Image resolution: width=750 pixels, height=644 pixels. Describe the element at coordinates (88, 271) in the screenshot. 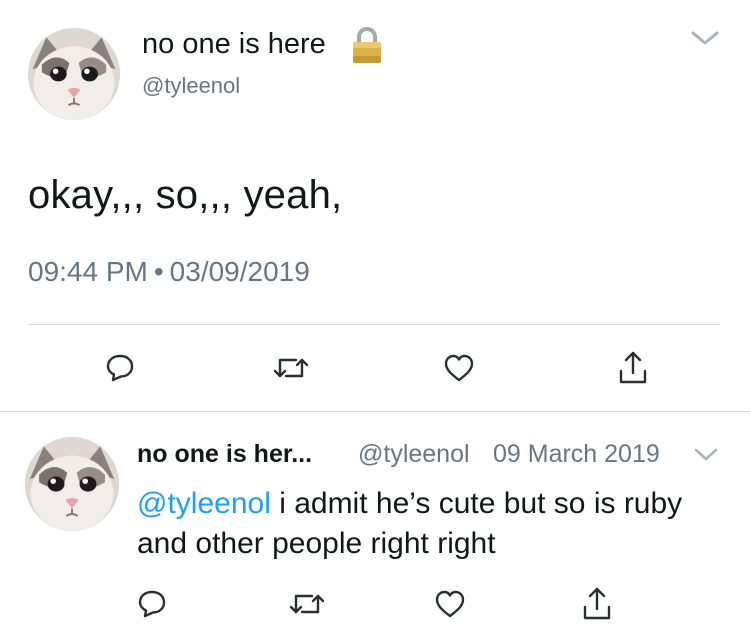

I see `tweet-time: 09:44 PM` at that location.